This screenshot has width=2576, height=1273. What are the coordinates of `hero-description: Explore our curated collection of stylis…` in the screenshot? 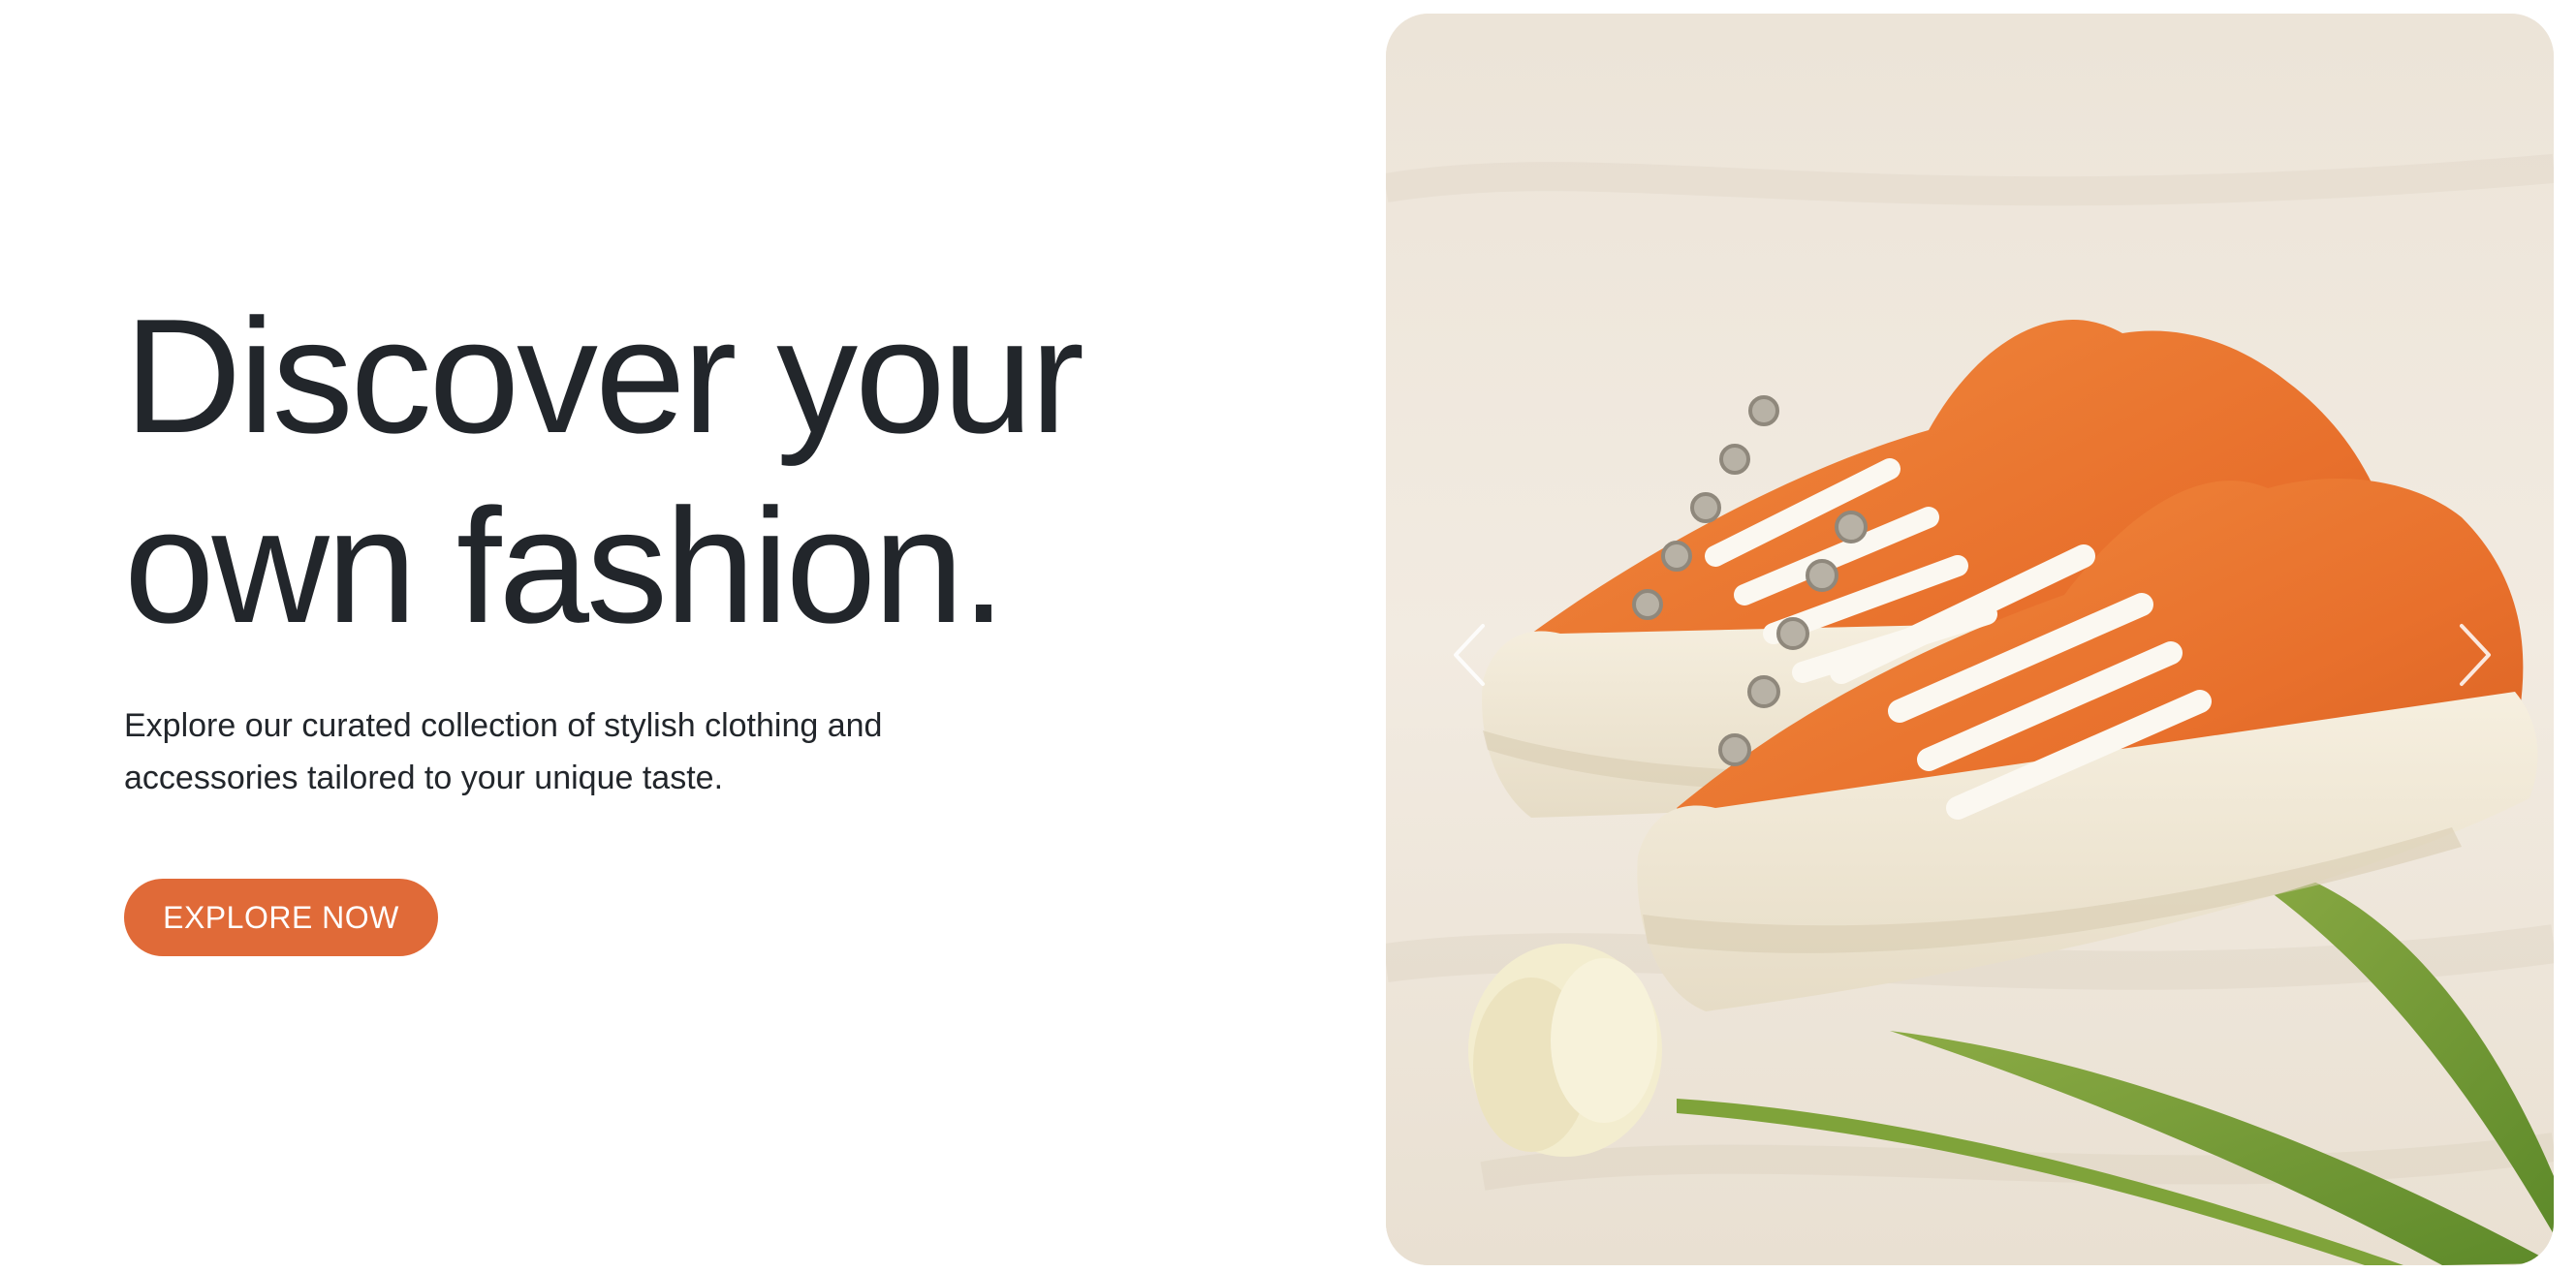 It's located at (560, 751).